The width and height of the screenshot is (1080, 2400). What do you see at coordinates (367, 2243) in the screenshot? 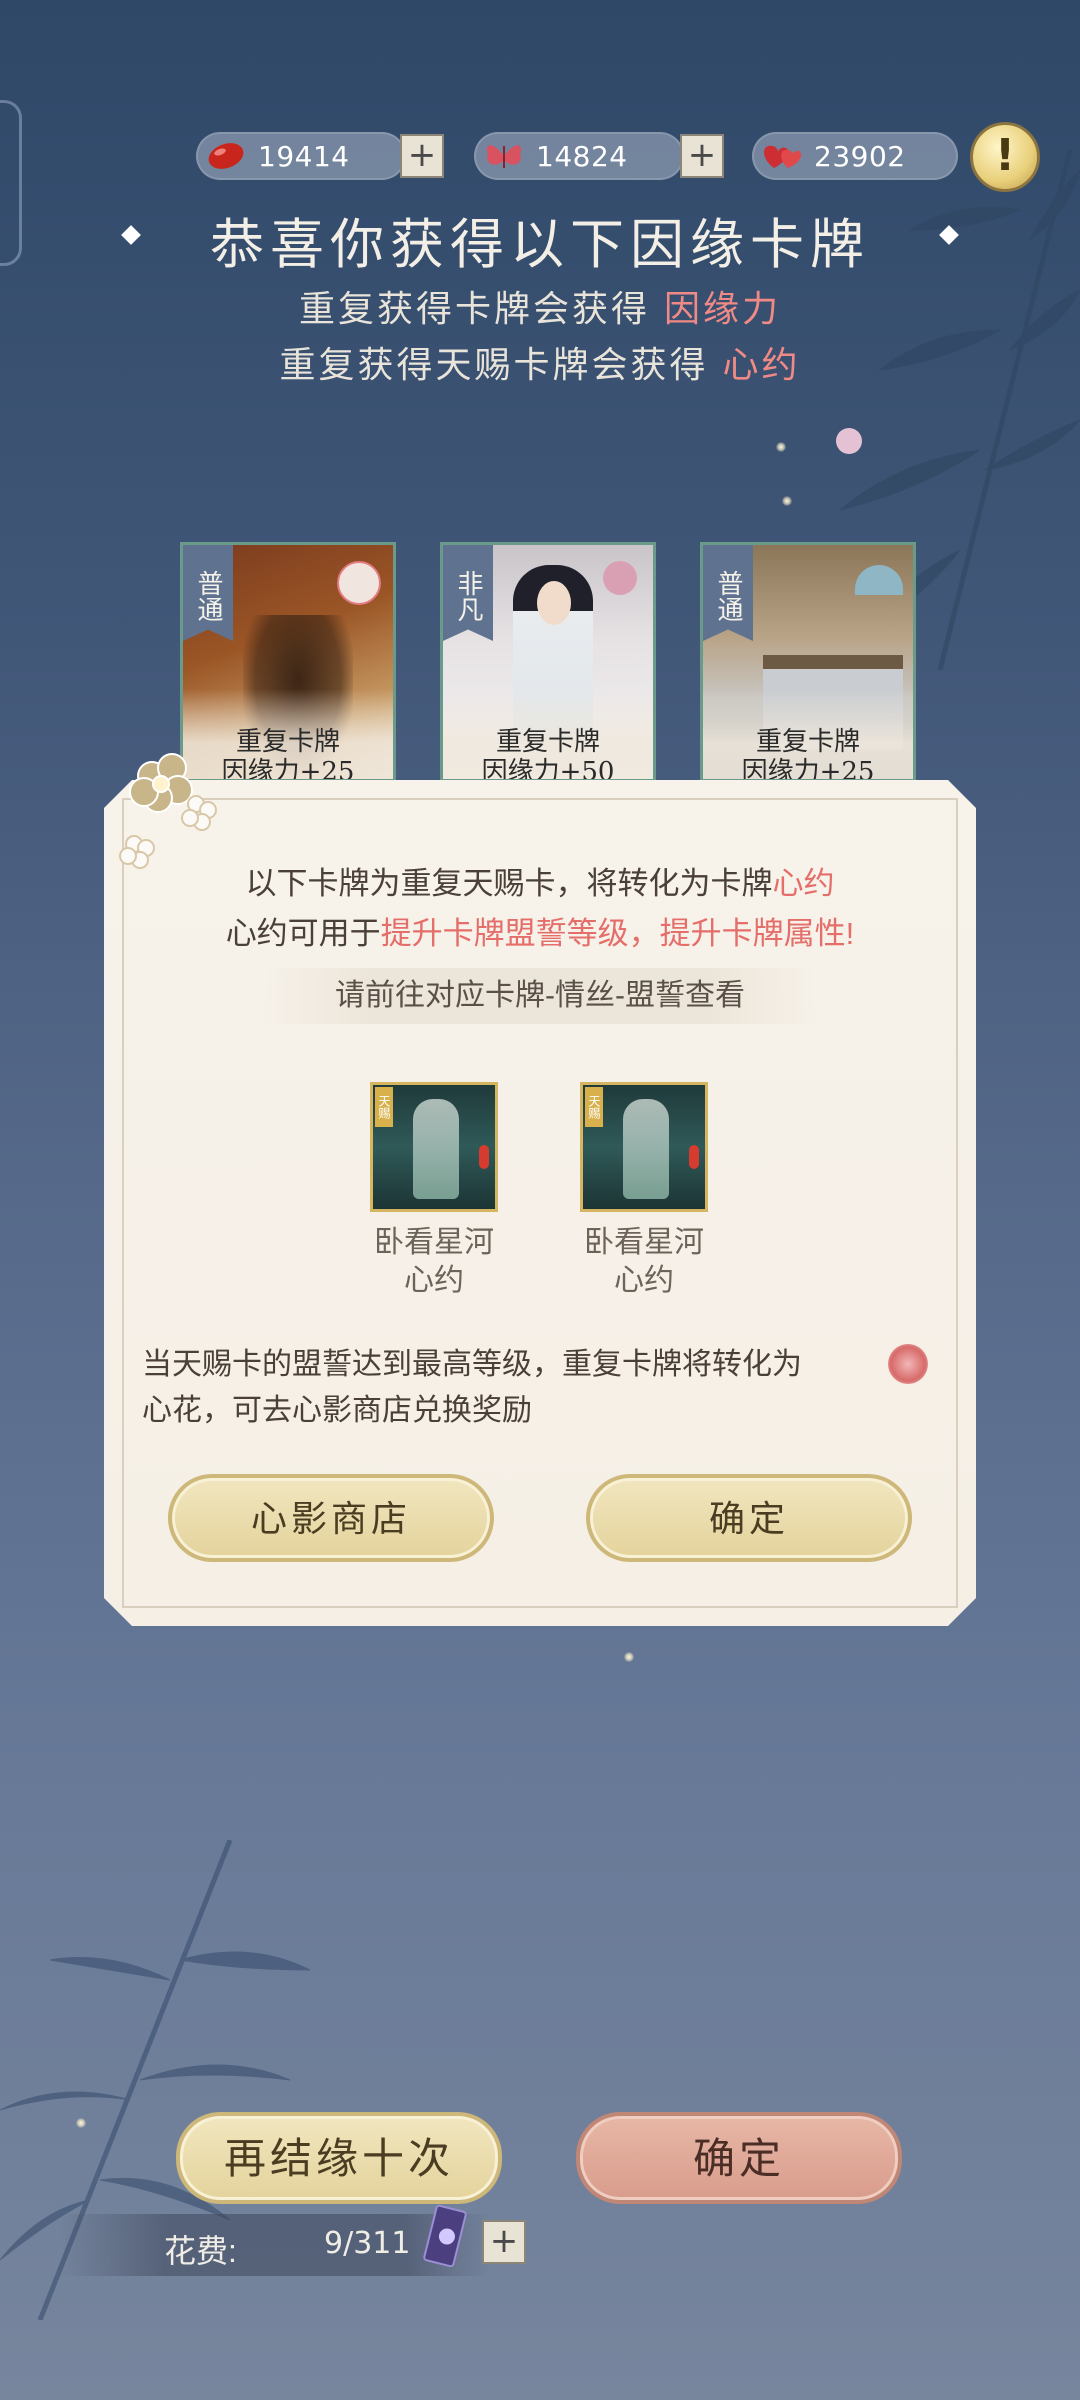
I see `cost-value: 9/311` at bounding box center [367, 2243].